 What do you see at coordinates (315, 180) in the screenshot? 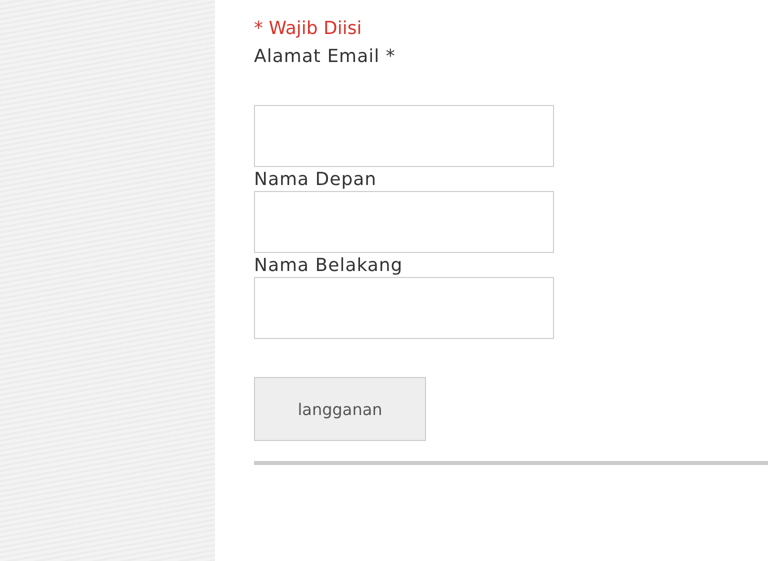
I see `field-label: Nama Depan` at bounding box center [315, 180].